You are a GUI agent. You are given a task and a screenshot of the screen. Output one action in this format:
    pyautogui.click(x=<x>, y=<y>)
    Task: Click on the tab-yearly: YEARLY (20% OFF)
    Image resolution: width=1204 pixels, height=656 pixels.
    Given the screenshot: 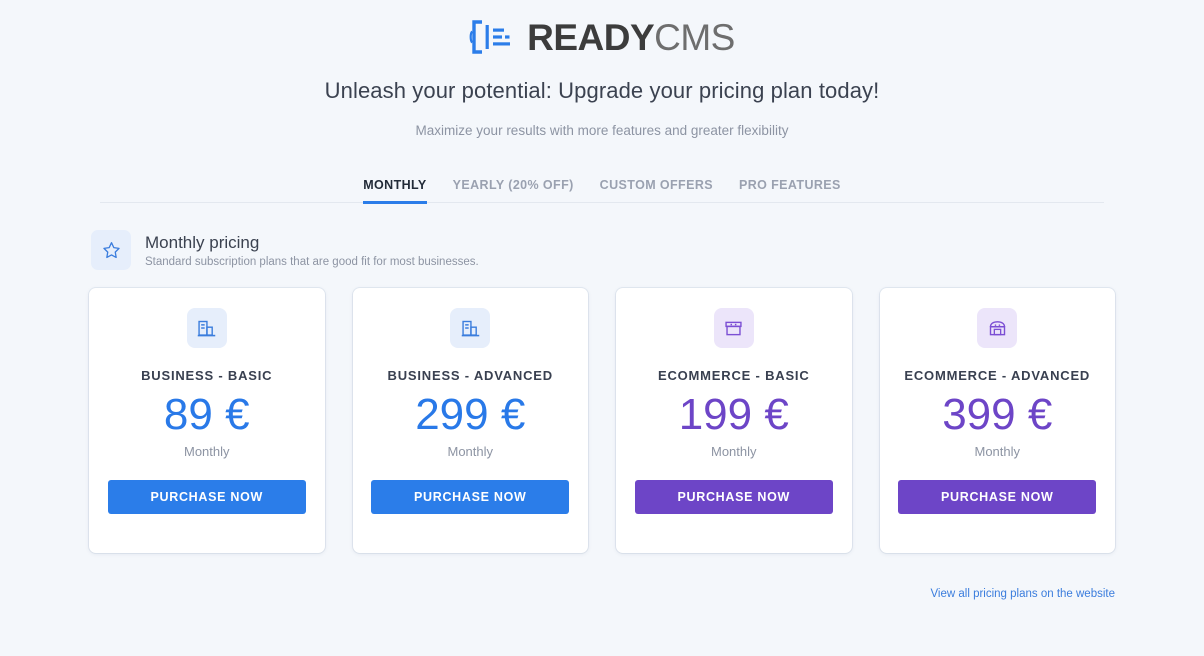 What is the action you would take?
    pyautogui.click(x=513, y=191)
    